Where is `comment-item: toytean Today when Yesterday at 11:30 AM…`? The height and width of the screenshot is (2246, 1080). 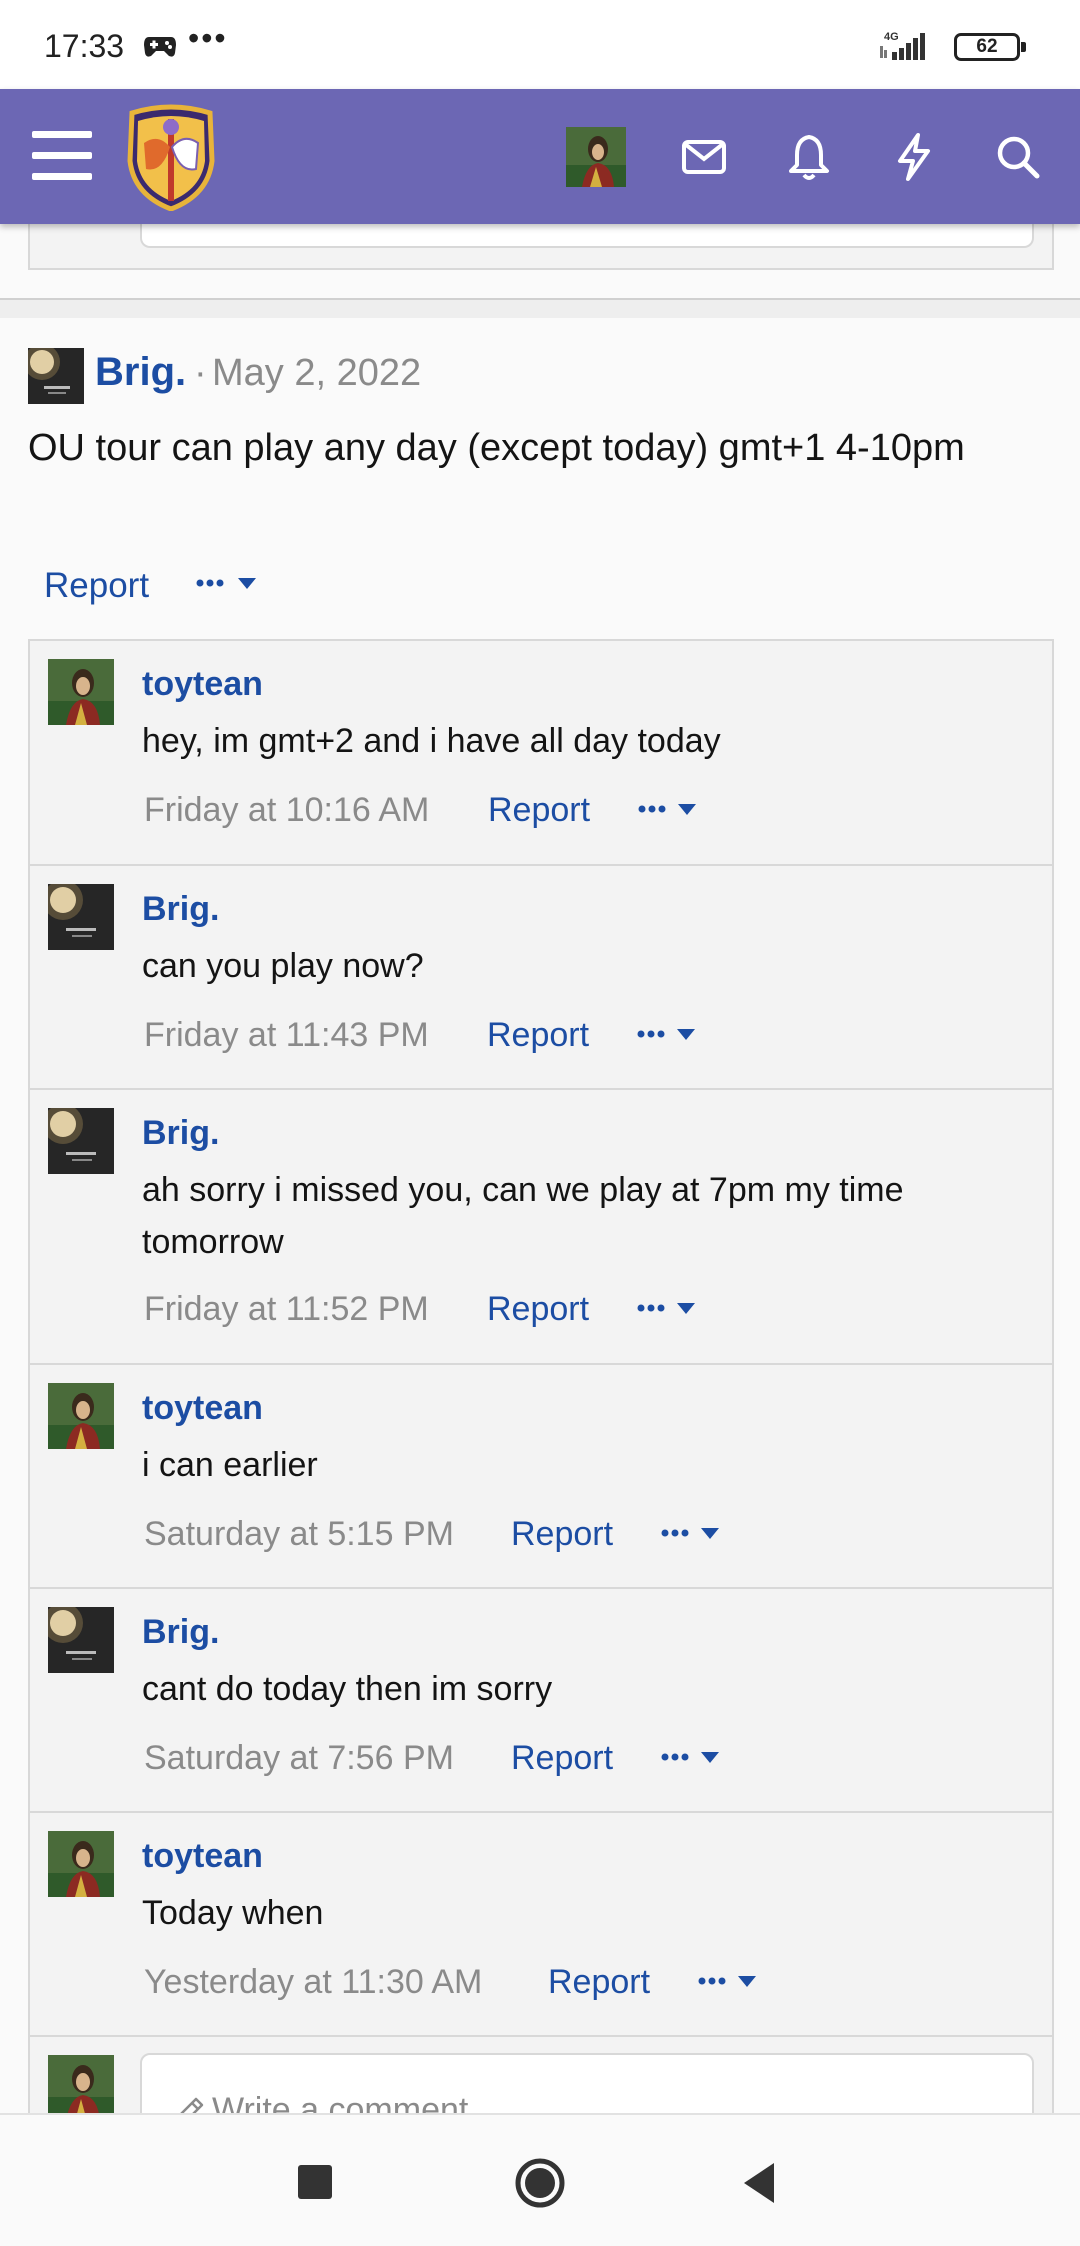 comment-item: toytean Today when Yesterday at 11:30 AM… is located at coordinates (541, 1925).